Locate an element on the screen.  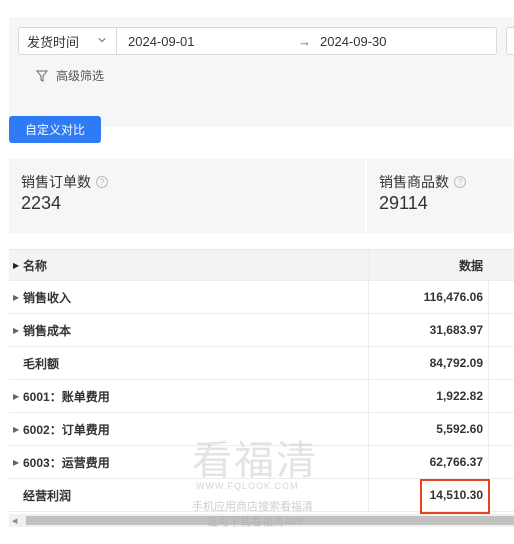
row-name-cell: 毛利额 is located at coordinates (36, 363).